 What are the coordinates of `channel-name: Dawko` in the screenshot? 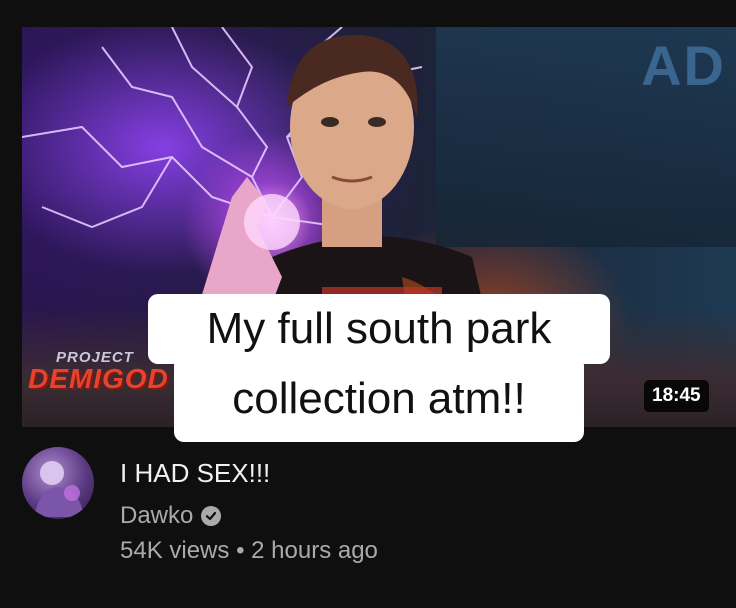 It's located at (156, 516).